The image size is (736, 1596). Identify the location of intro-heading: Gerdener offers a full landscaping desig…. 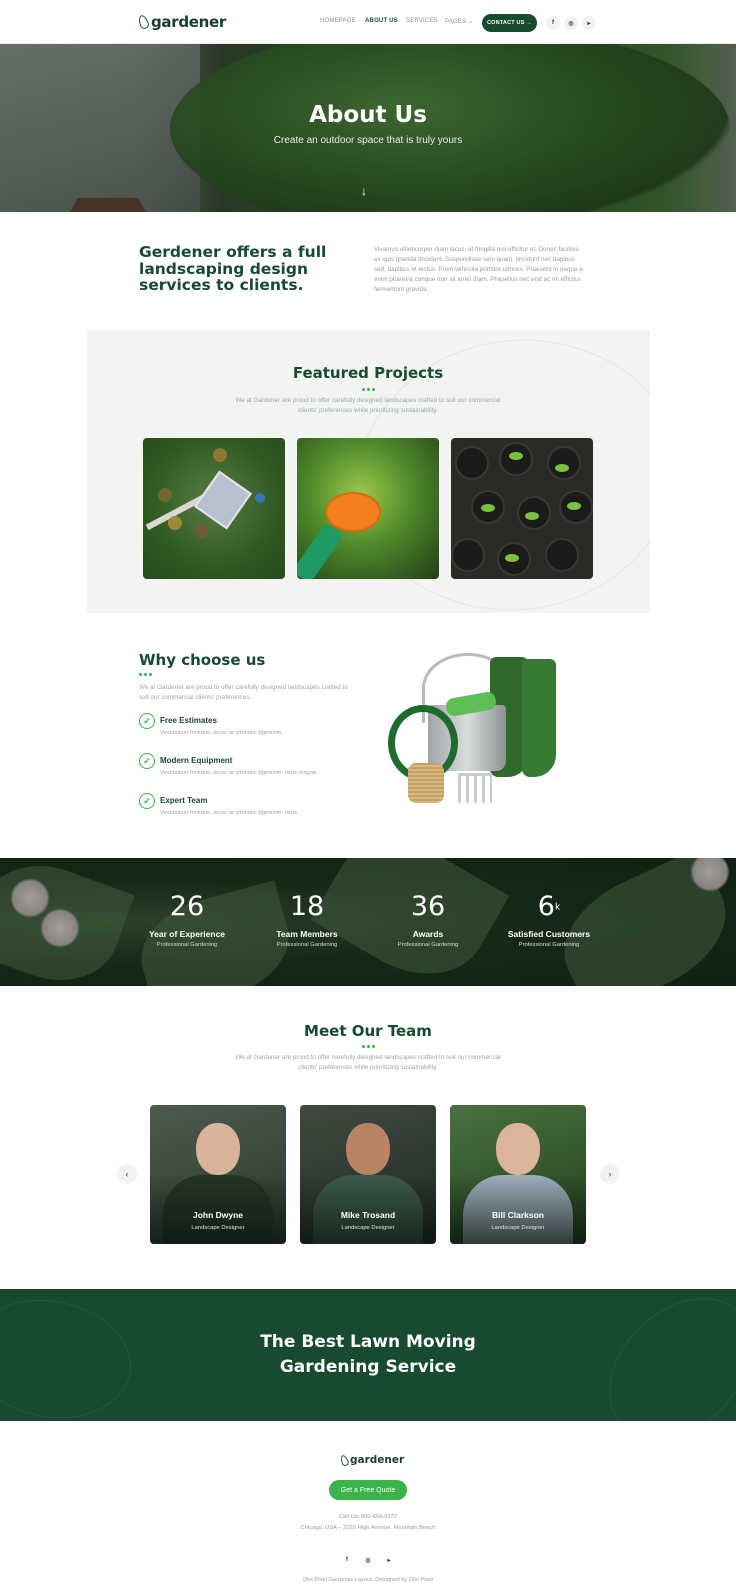
(233, 268).